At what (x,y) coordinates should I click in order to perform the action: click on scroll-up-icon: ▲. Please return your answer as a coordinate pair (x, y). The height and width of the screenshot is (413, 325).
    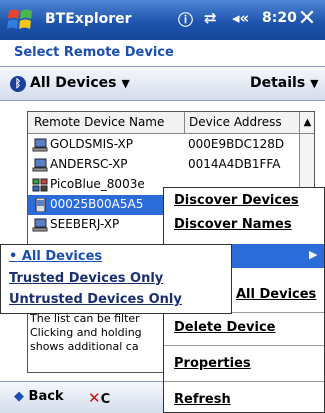
    Looking at the image, I should click on (307, 123).